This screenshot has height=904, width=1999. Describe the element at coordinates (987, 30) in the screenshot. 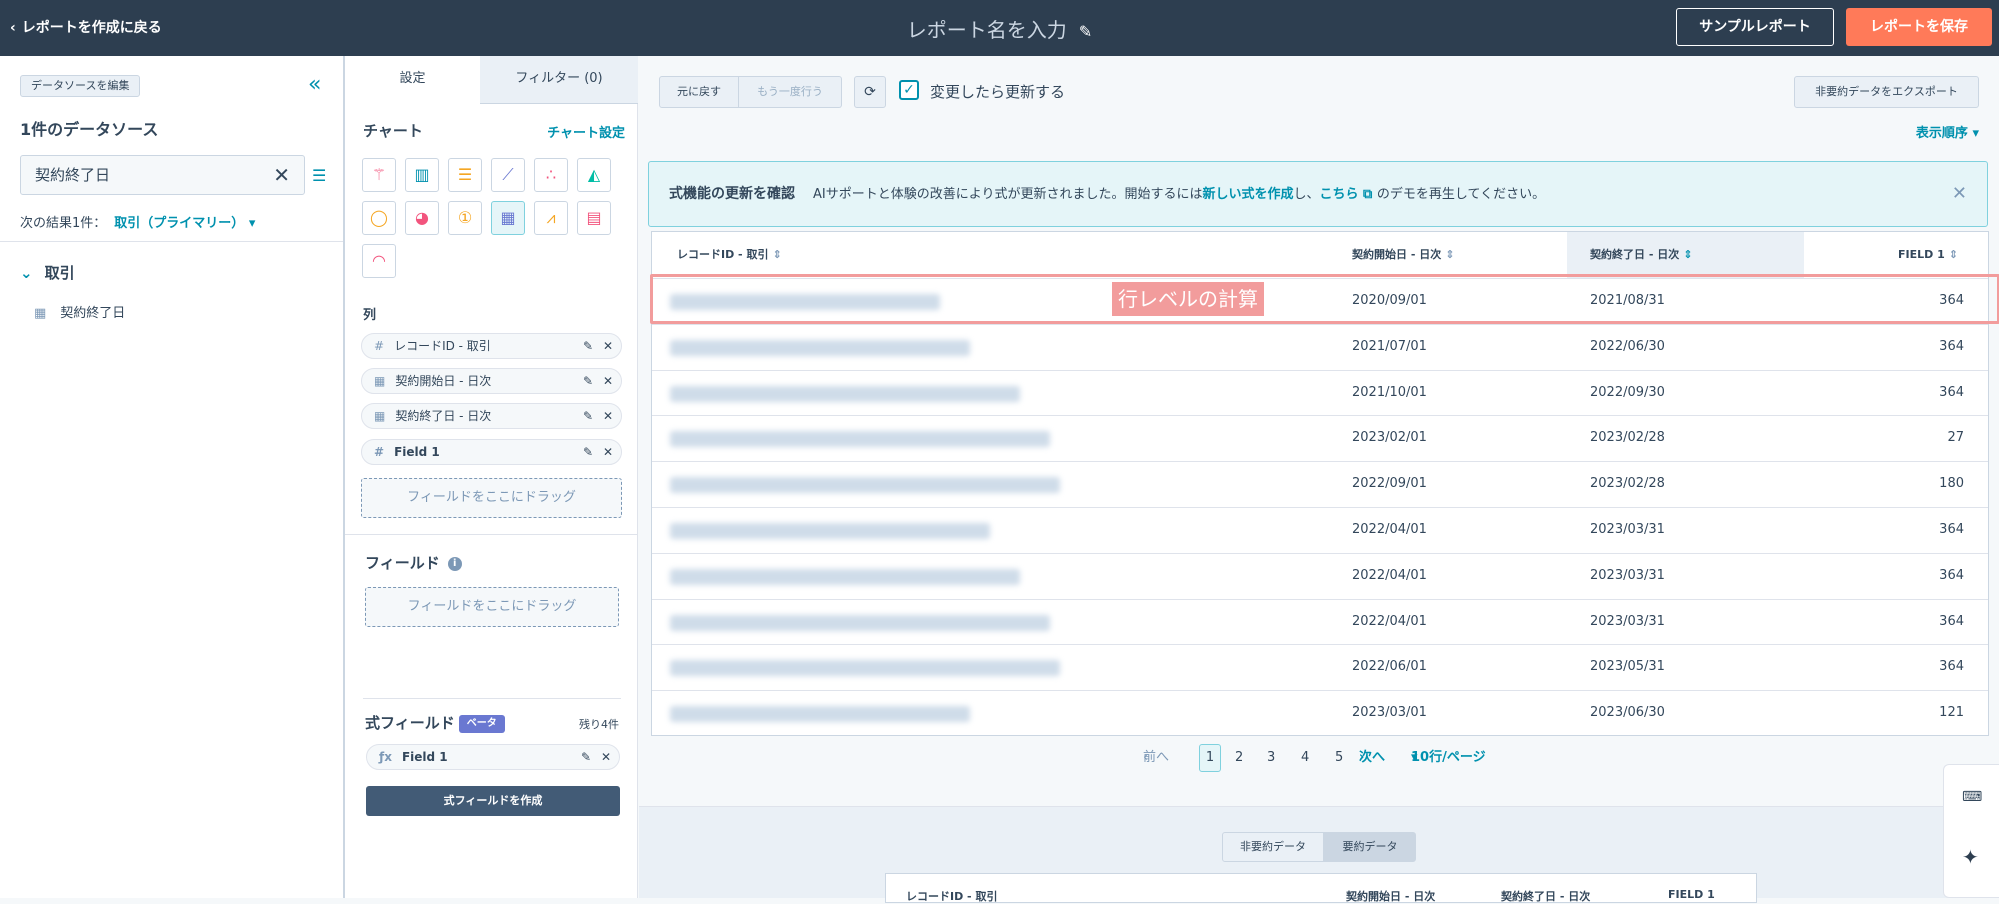

I see `report-title-text: レポート名を入力` at that location.